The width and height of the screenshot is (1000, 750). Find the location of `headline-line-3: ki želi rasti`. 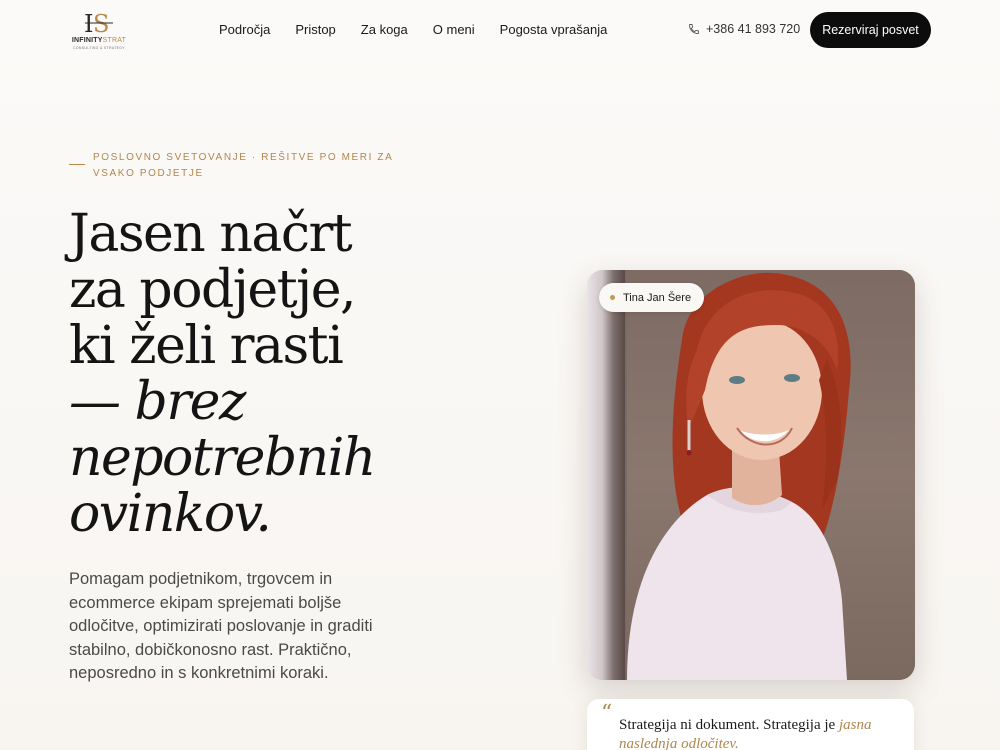

headline-line-3: ki želi rasti is located at coordinates (206, 346).